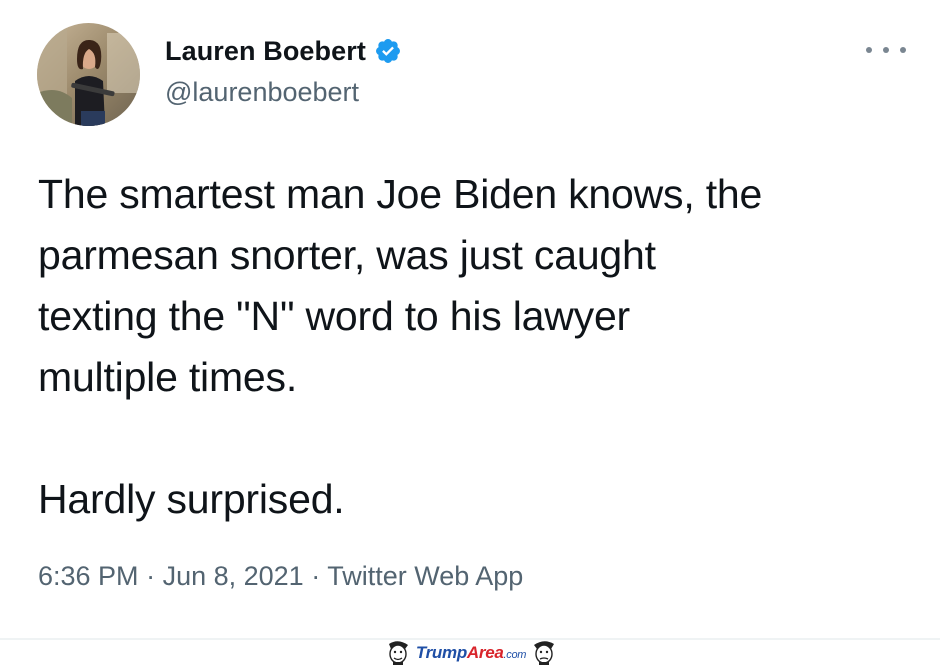  Describe the element at coordinates (88, 576) in the screenshot. I see `tweet-time: 6:36 PM` at that location.